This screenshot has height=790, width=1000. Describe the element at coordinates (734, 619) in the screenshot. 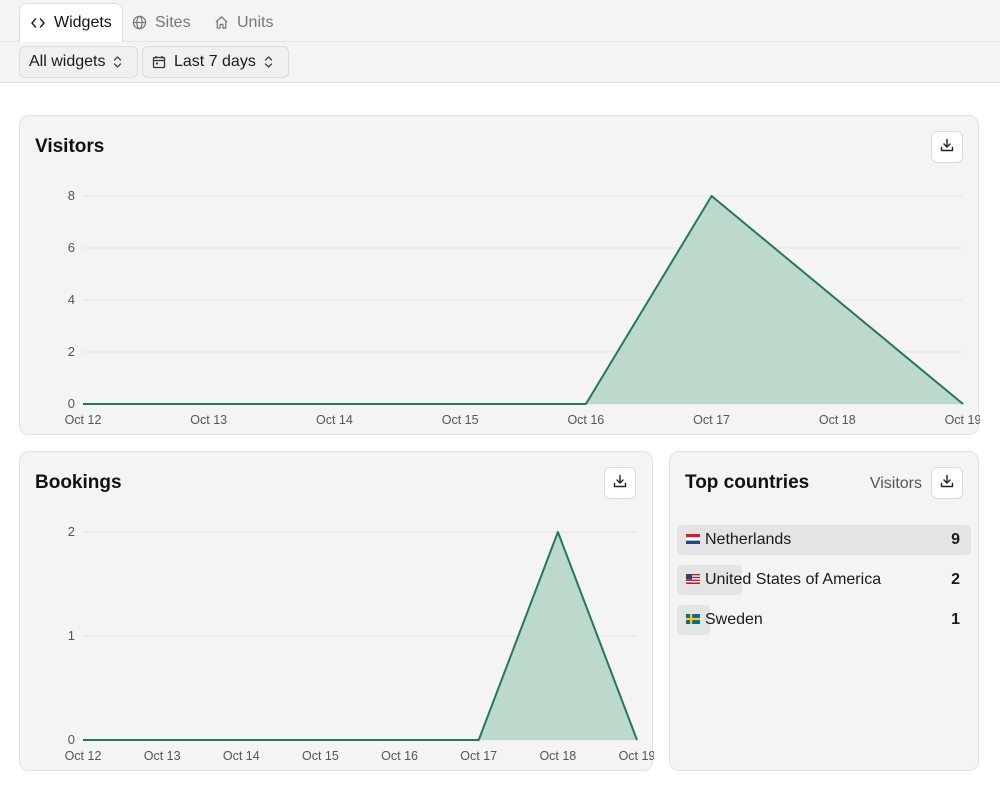

I see `country-name: Sweden` at that location.